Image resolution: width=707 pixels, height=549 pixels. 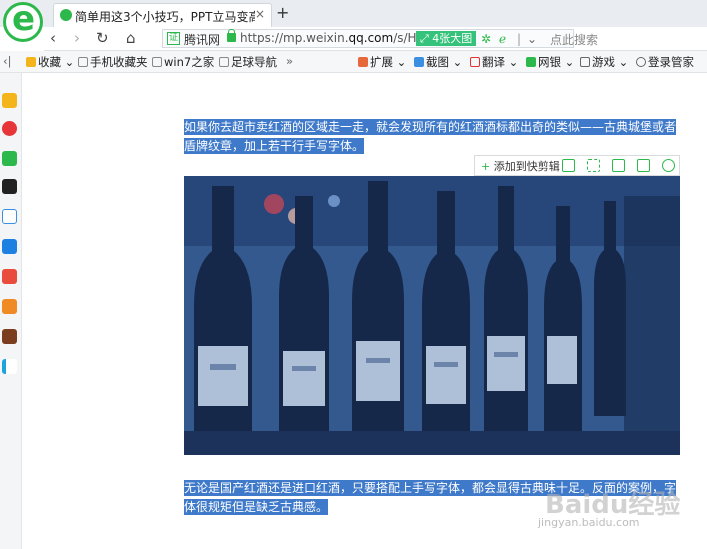 I want to click on screenshot-icon, so click(x=419, y=62).